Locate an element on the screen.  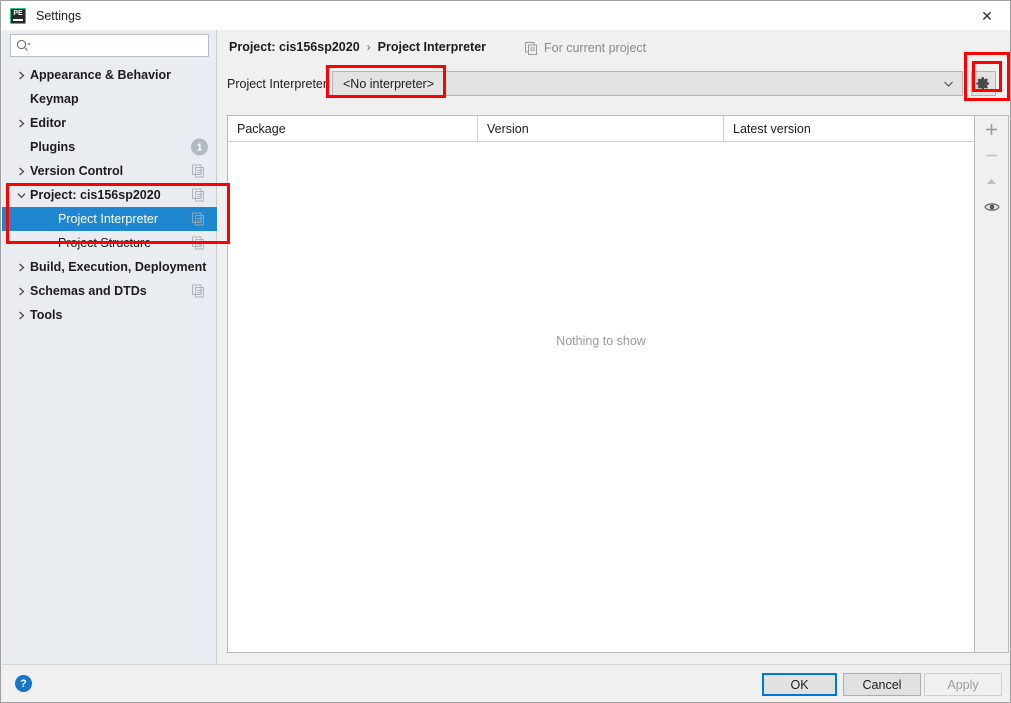
ok-button: OK is located at coordinates (799, 684).